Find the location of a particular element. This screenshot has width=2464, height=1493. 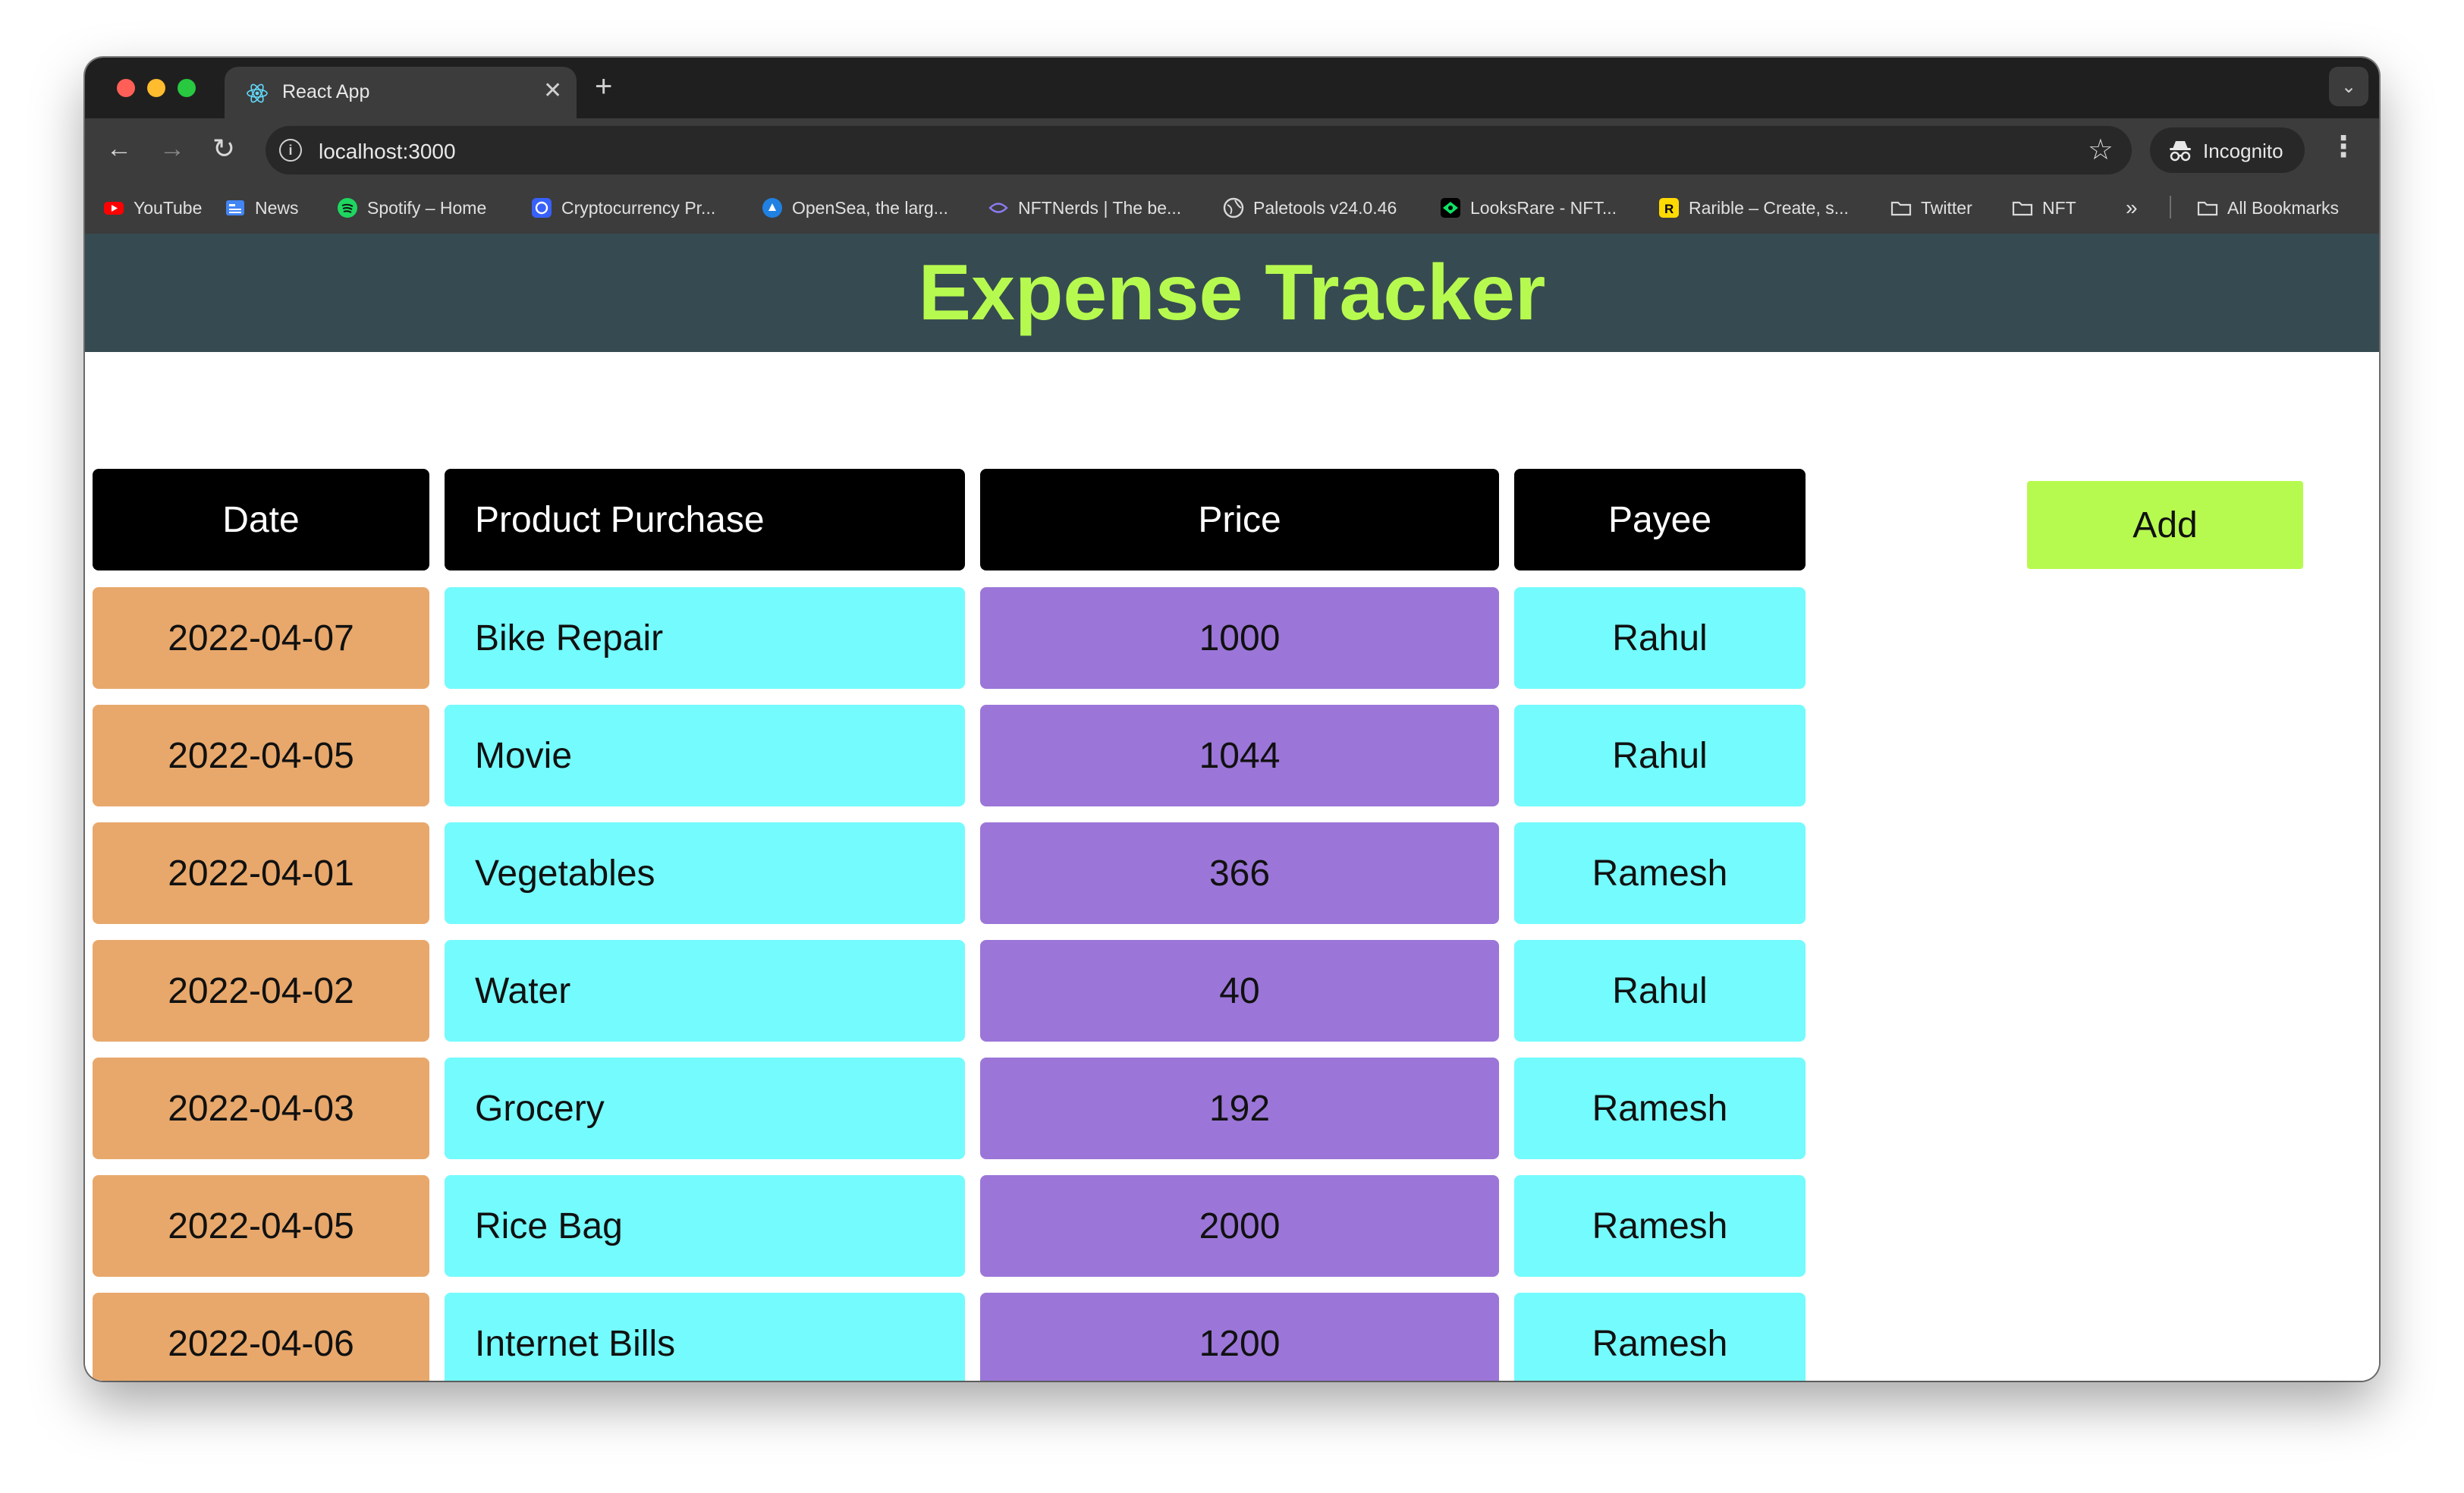

price-cell: 2000 is located at coordinates (1239, 1226).